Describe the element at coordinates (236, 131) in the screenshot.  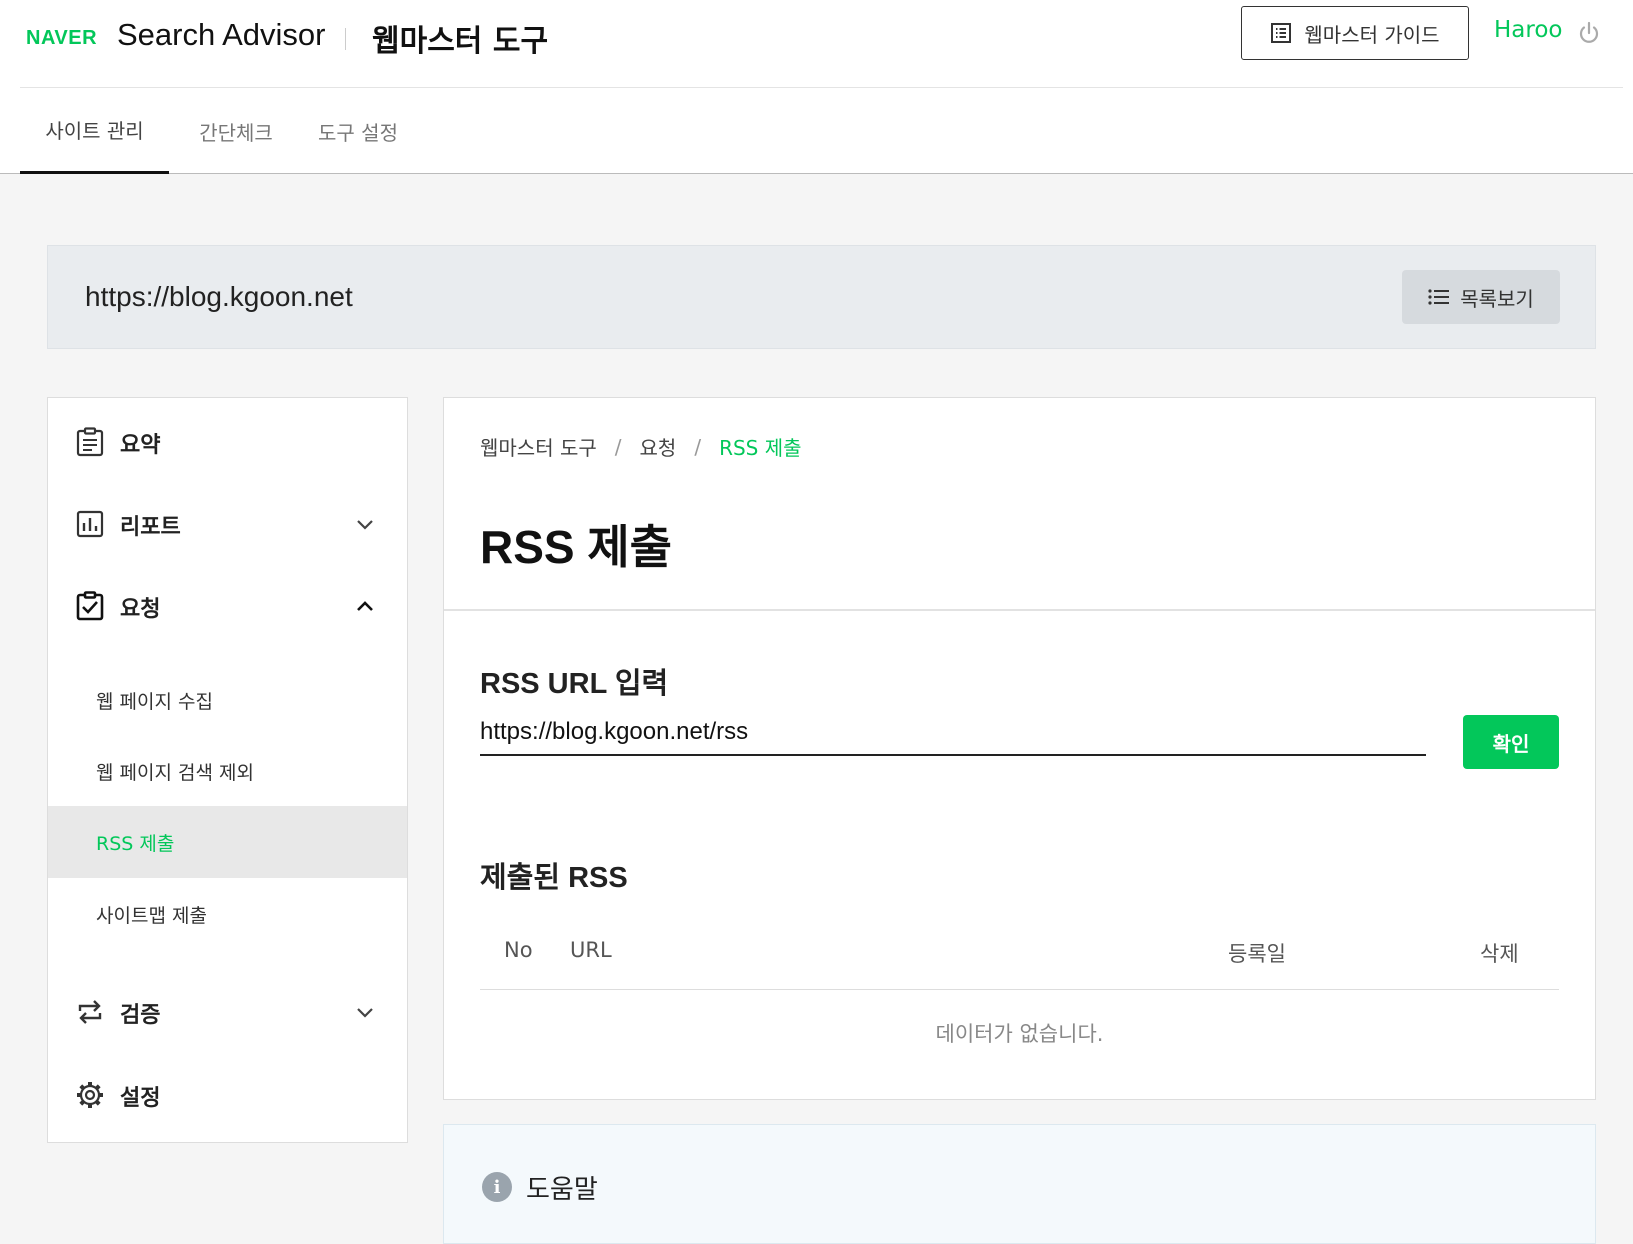
I see `tab-quick-check: 간단체크` at that location.